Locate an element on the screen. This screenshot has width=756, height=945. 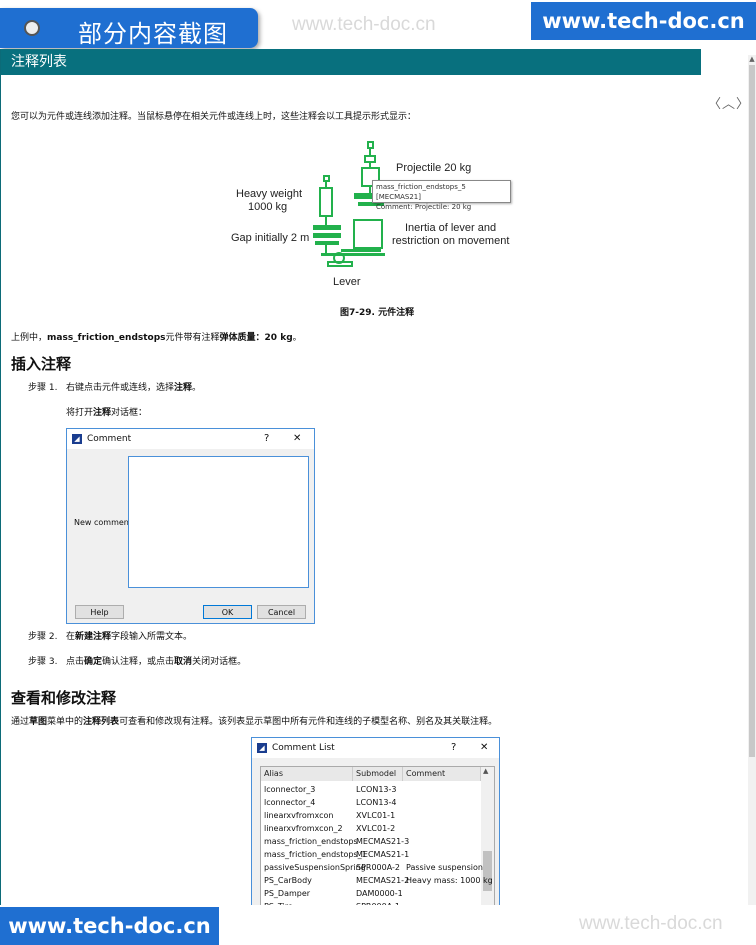
insert-heading: 插入注释 is located at coordinates (41, 364).